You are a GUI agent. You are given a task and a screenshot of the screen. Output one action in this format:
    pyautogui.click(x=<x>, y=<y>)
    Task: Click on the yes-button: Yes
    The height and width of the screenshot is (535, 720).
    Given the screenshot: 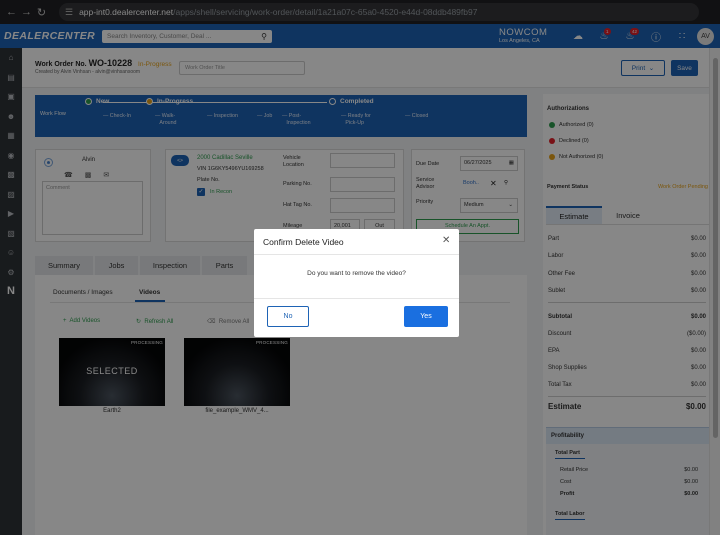 What is the action you would take?
    pyautogui.click(x=426, y=316)
    